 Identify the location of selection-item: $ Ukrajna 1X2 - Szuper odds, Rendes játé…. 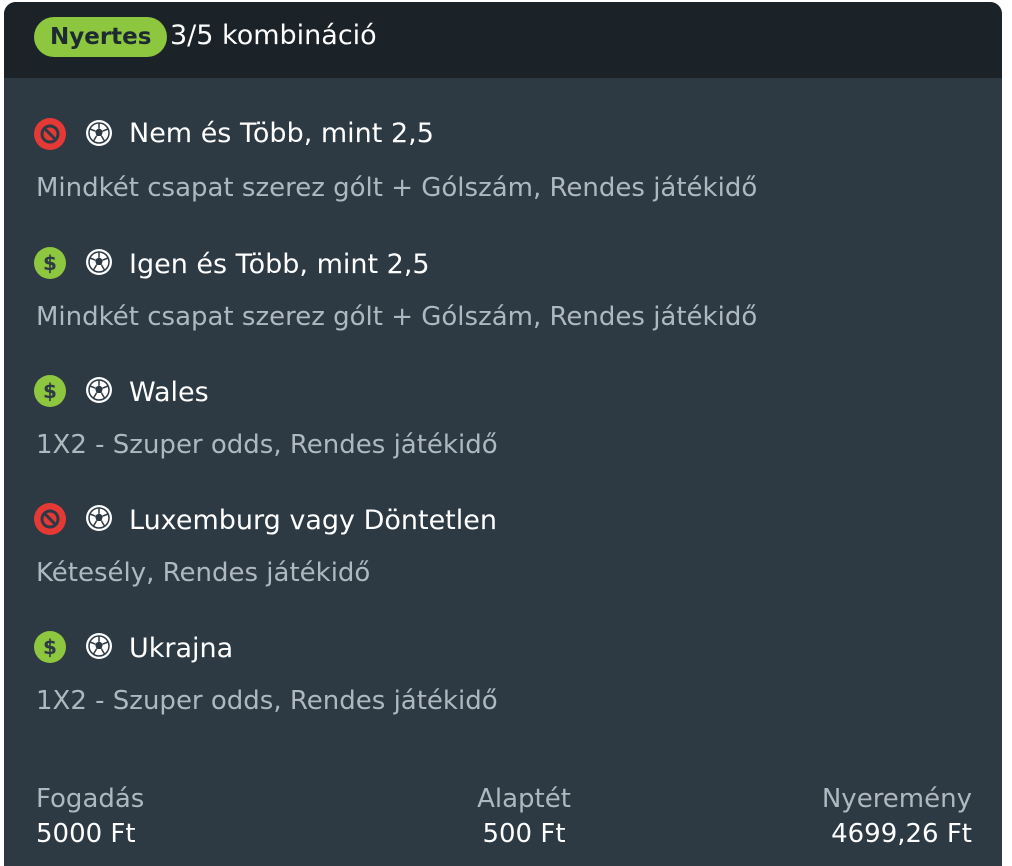
(503, 684).